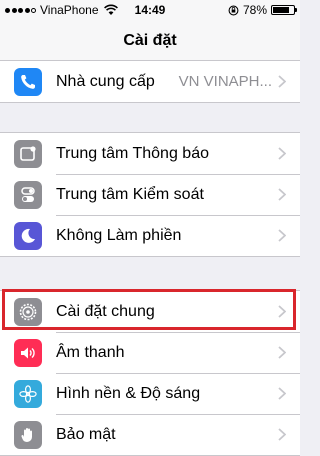 Image resolution: width=320 pixels, height=456 pixels. I want to click on settings-row-label: Nhà cung cấp, so click(105, 81).